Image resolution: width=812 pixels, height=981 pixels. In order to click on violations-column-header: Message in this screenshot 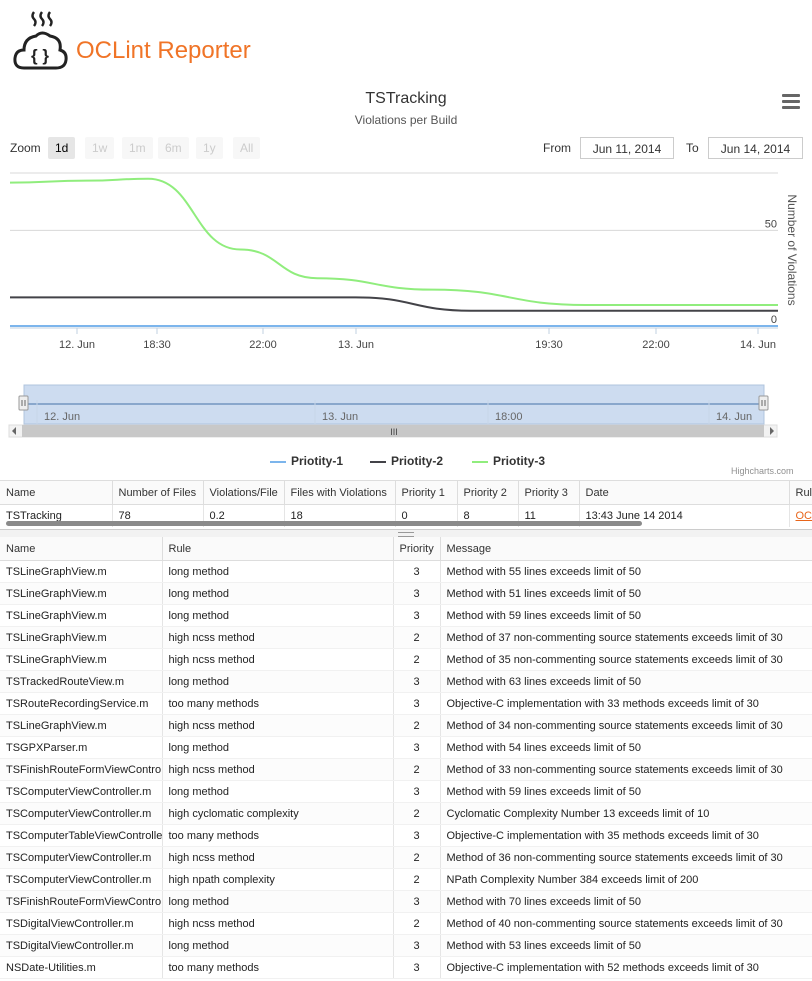, I will do `click(626, 549)`.